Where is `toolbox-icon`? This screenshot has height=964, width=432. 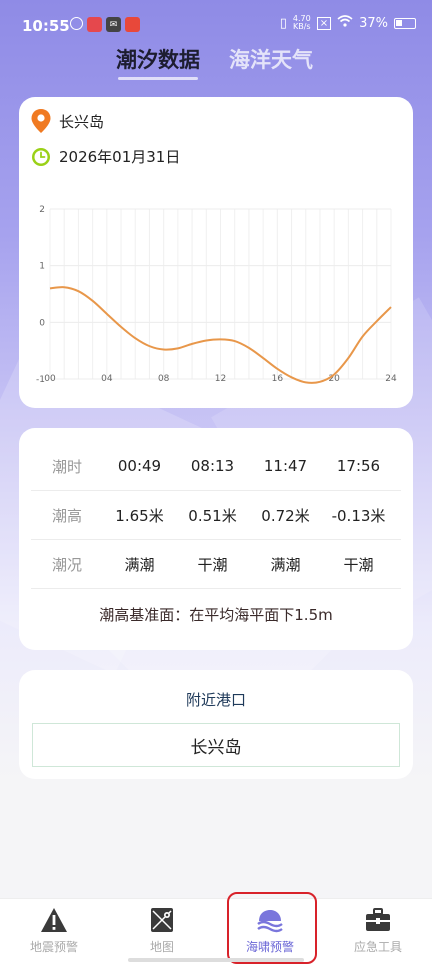
toolbox-icon is located at coordinates (378, 919).